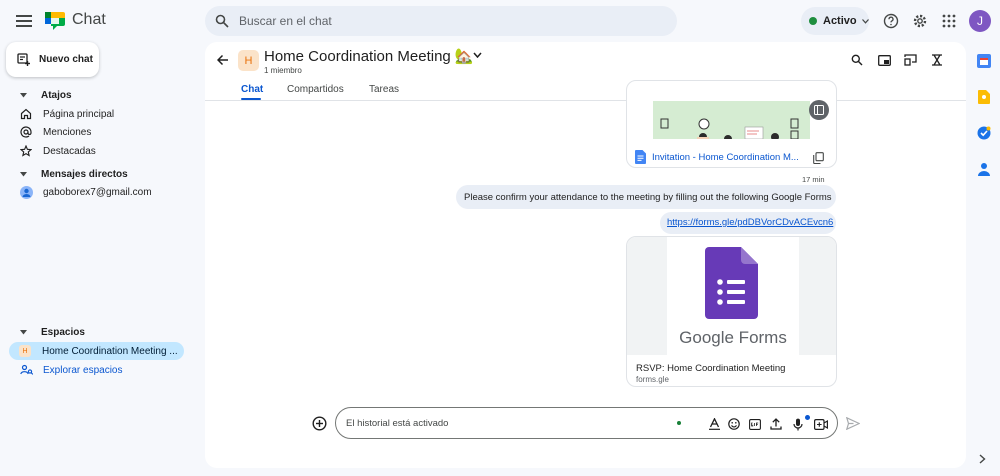 Image resolution: width=1000 pixels, height=476 pixels. Describe the element at coordinates (920, 21) in the screenshot. I see `settings-icon` at that location.